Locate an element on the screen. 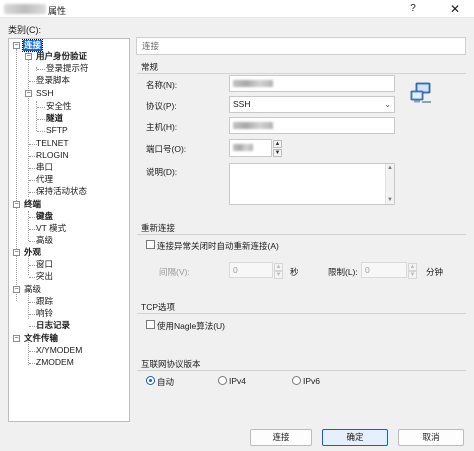  close-button: ✕ is located at coordinates (455, 9).